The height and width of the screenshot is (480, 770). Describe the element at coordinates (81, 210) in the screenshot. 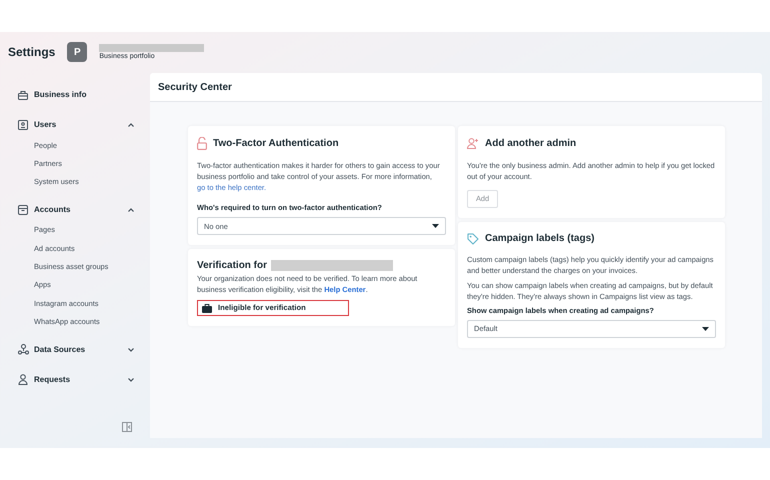

I see `nav-section: Accounts` at that location.